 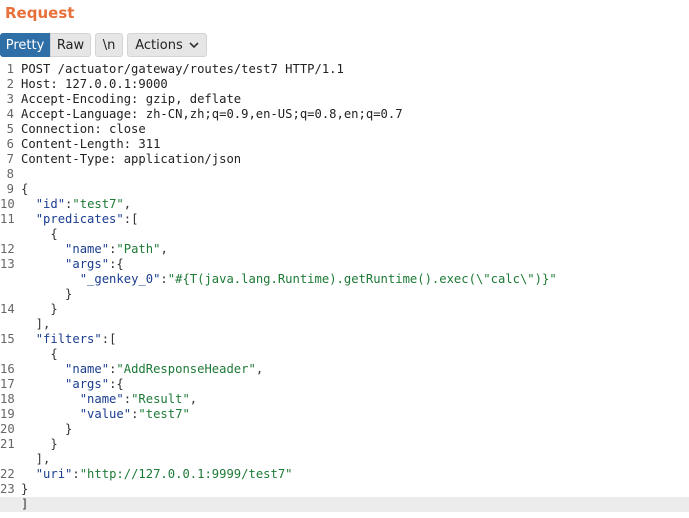 What do you see at coordinates (116, 384) in the screenshot?
I see `code-token: :{` at bounding box center [116, 384].